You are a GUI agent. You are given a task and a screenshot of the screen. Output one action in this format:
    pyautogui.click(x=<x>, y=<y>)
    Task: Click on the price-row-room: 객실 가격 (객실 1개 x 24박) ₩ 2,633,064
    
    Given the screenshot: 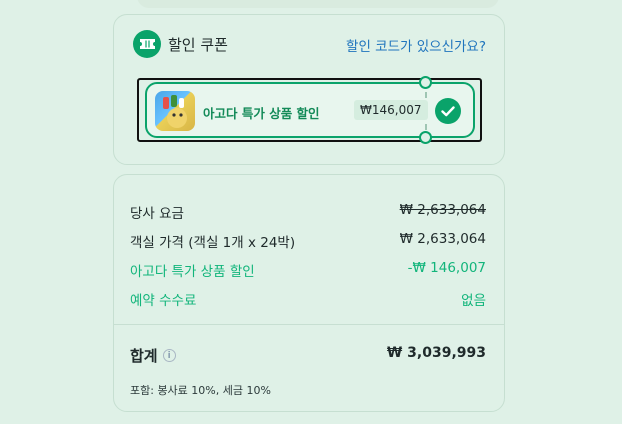 What is the action you would take?
    pyautogui.click(x=308, y=241)
    